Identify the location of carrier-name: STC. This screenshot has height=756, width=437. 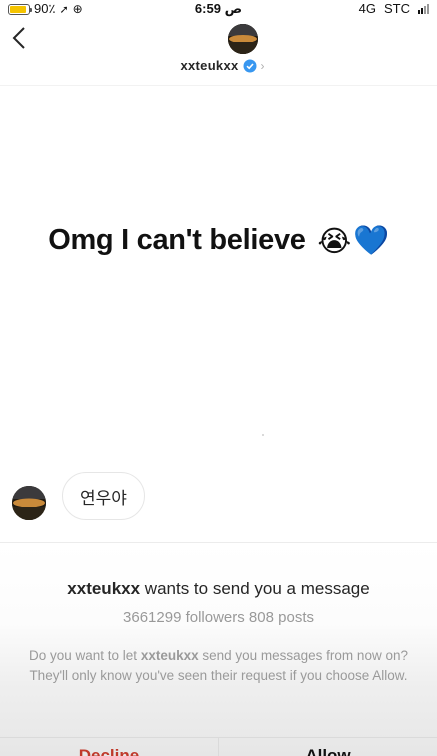
(397, 8).